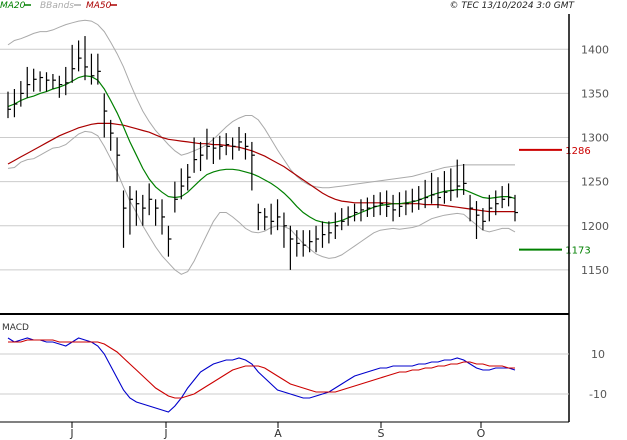 The image size is (627, 440). Describe the element at coordinates (15, 328) in the screenshot. I see `macd-title: MACD` at that location.